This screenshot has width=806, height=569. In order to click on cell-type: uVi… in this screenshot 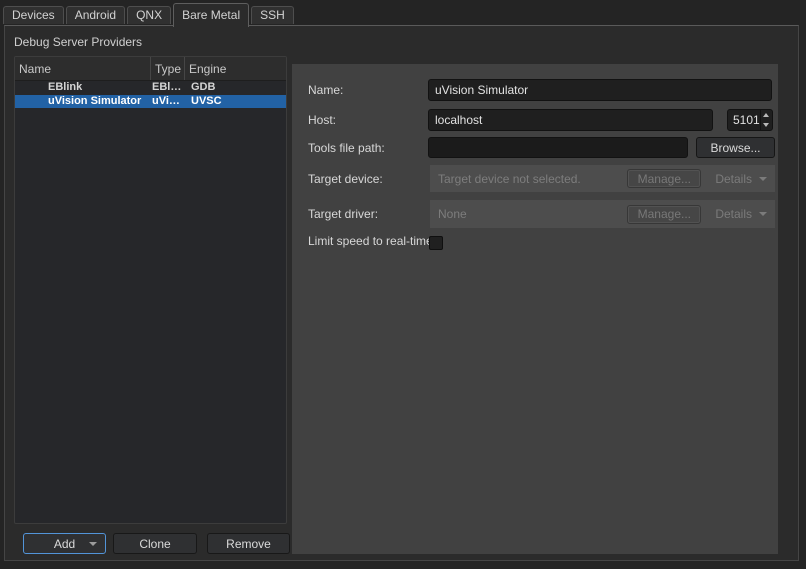, I will do `click(166, 100)`.